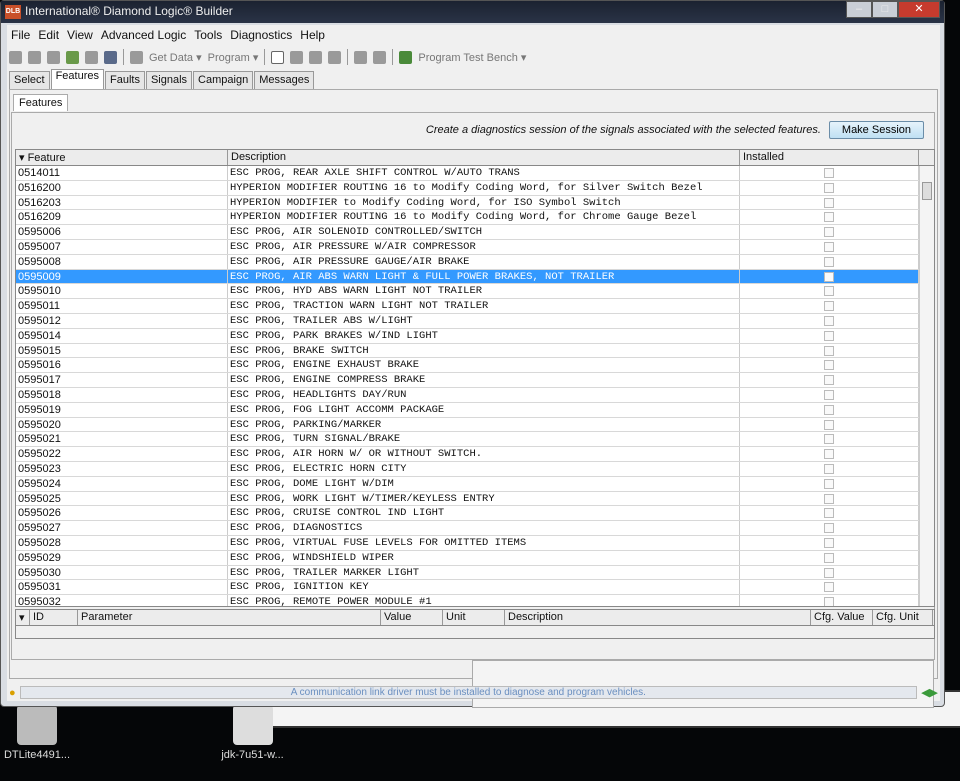 Image resolution: width=960 pixels, height=781 pixels. I want to click on maximize-button: □, so click(885, 9).